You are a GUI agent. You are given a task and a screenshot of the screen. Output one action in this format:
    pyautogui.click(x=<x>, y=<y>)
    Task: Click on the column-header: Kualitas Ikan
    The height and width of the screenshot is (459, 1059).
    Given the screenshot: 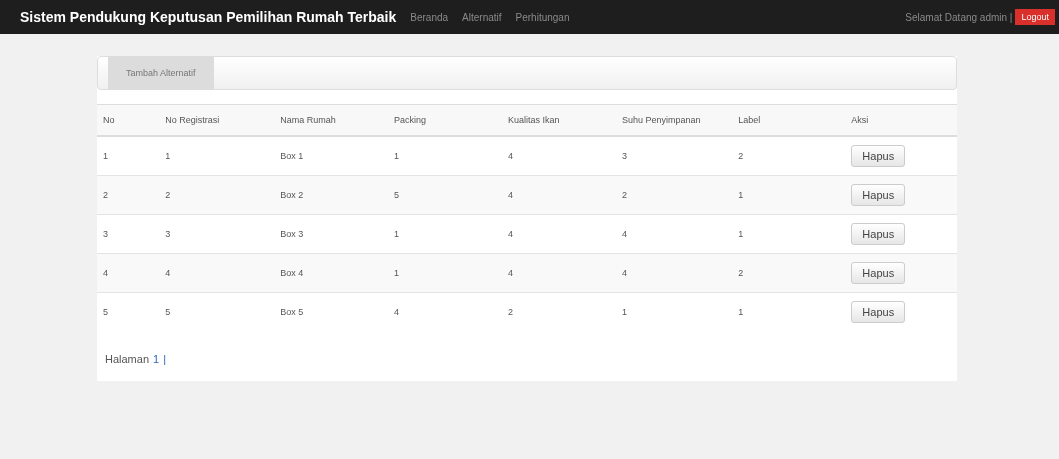 What is the action you would take?
    pyautogui.click(x=533, y=120)
    